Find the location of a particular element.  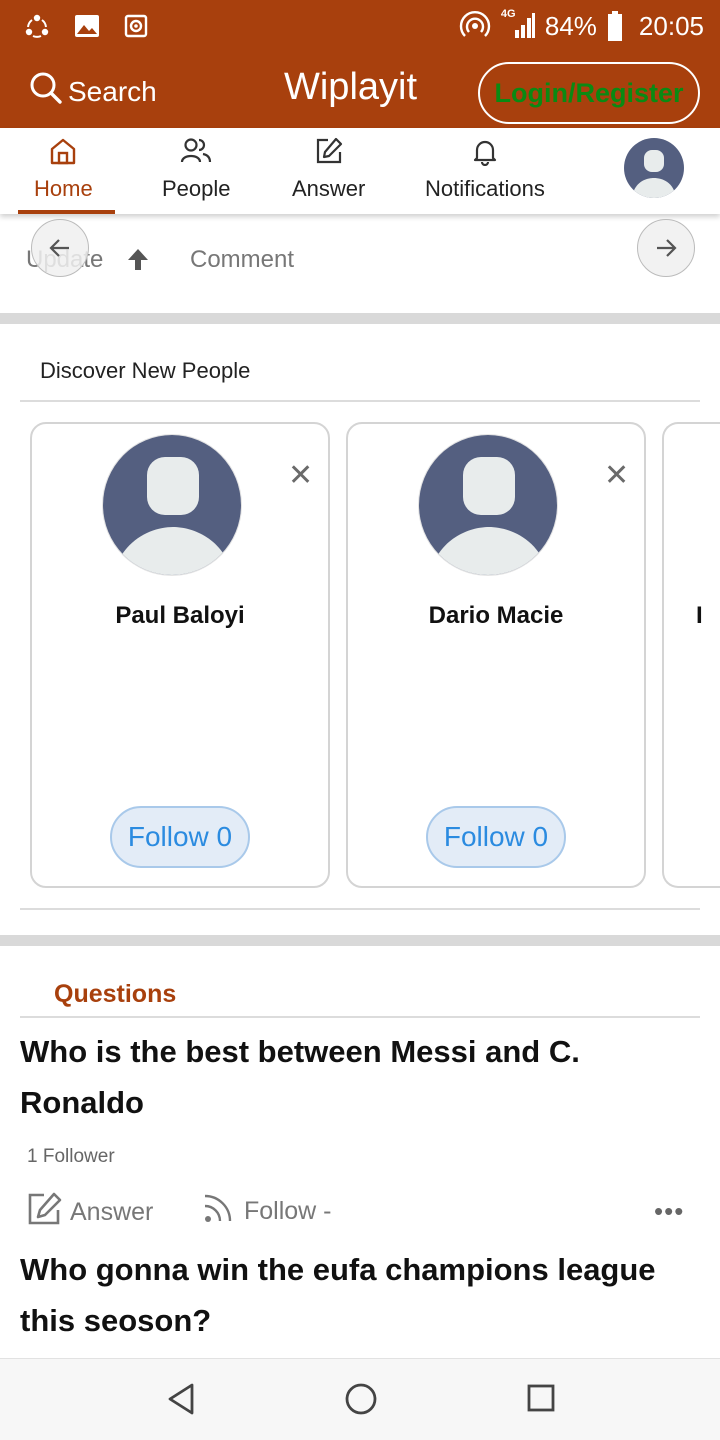

home-circle-icon is located at coordinates (361, 1401).